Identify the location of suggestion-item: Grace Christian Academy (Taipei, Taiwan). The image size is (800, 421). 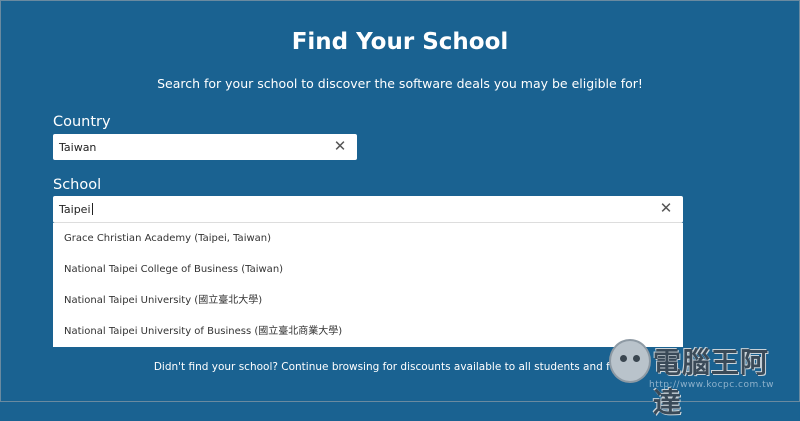
(368, 238).